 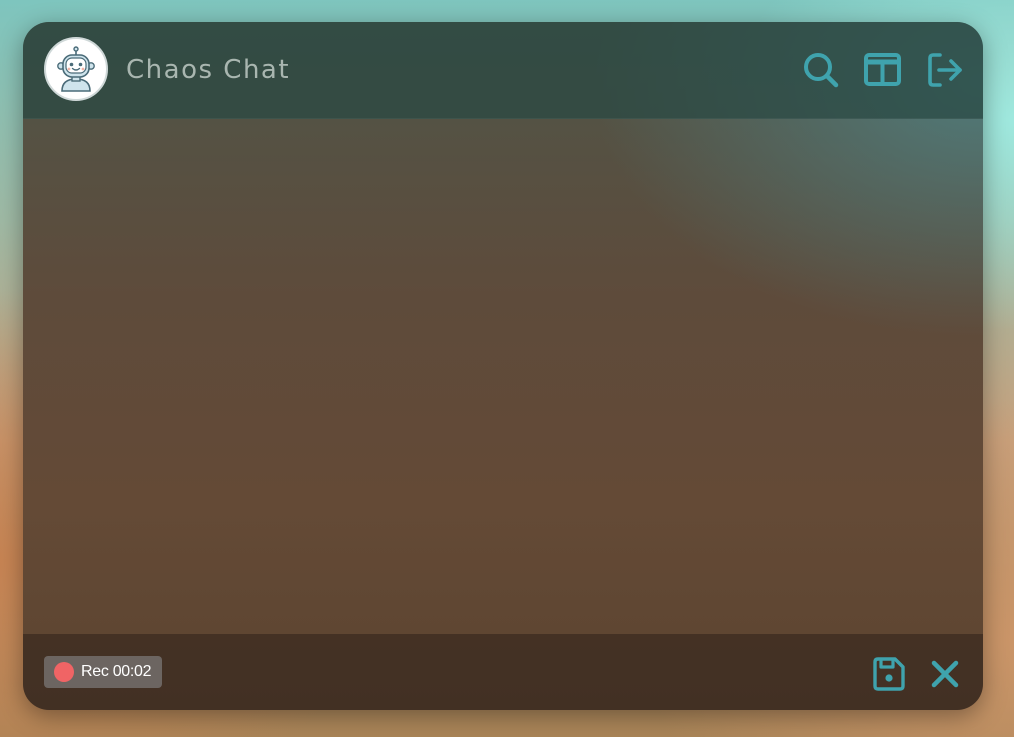 I want to click on record-dot-icon, so click(x=64, y=672).